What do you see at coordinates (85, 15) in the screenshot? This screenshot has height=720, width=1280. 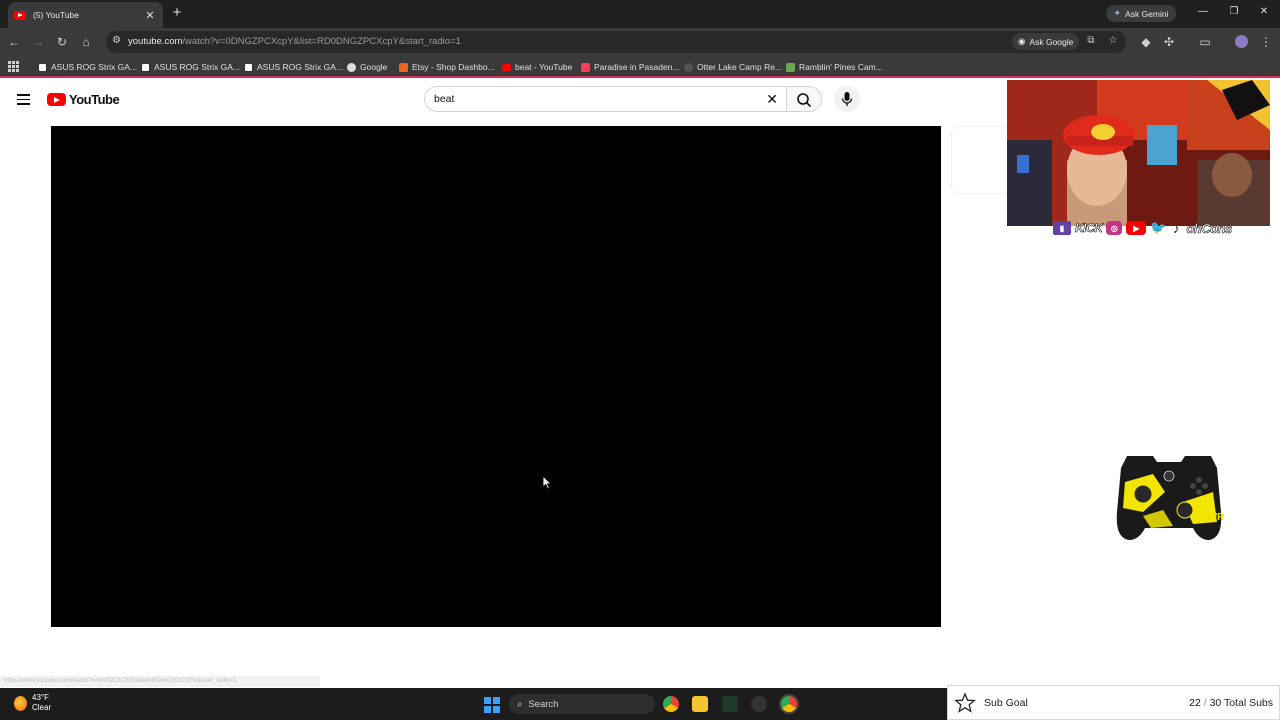 I see `tab-youtube: (5) YouTube ✕` at bounding box center [85, 15].